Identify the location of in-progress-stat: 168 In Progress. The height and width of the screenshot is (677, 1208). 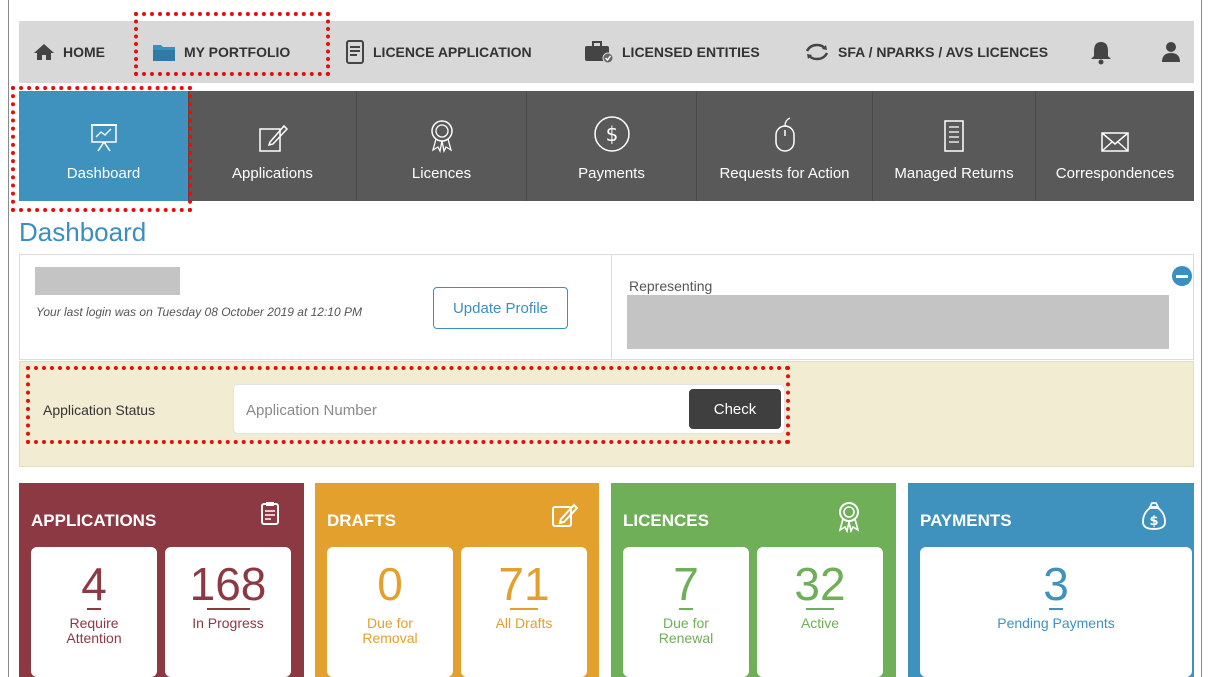
(228, 612).